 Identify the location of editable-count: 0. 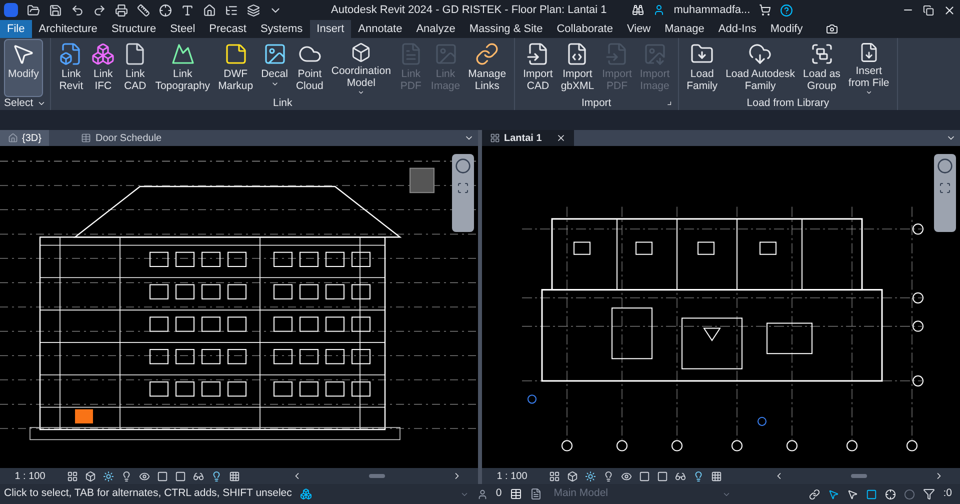
(499, 494).